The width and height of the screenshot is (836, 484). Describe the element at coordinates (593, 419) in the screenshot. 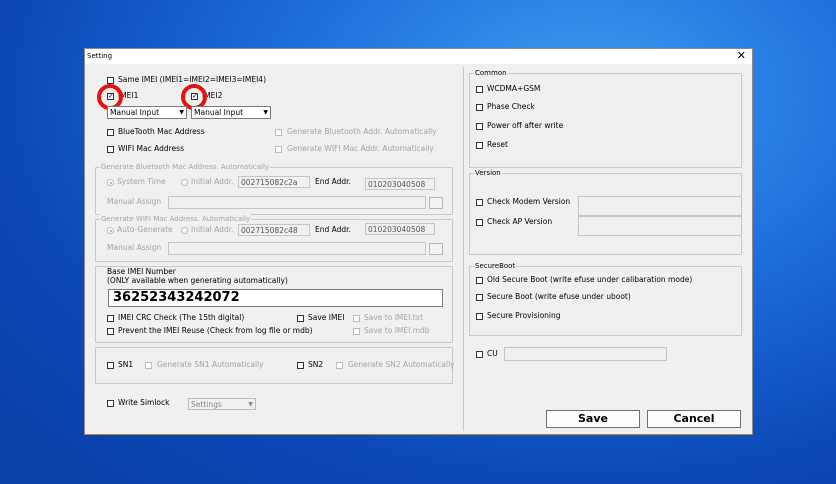

I see `save-button: Save` at that location.